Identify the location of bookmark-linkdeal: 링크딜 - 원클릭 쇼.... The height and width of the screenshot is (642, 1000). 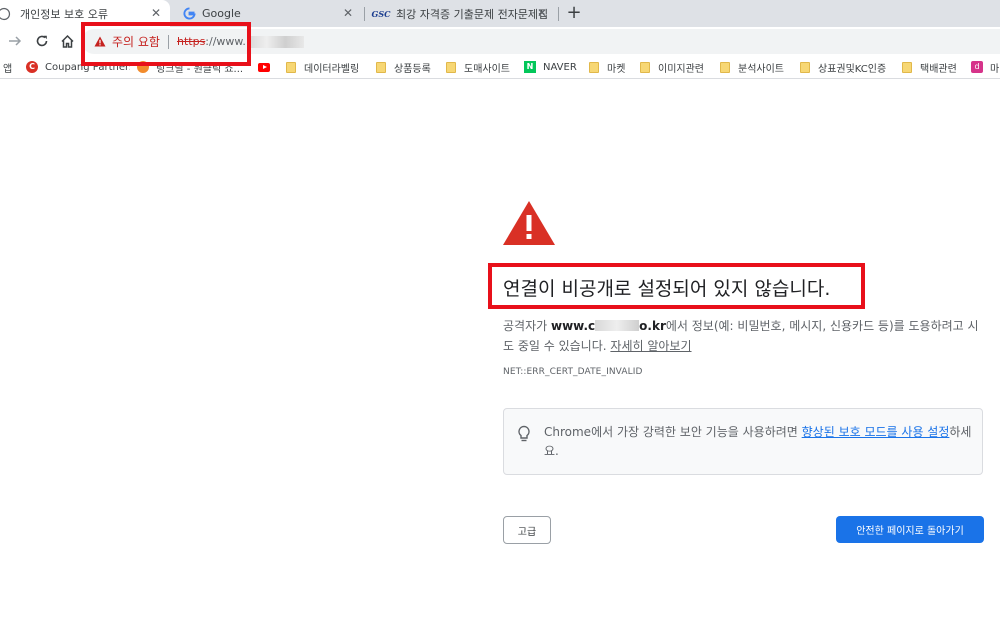
(192, 67).